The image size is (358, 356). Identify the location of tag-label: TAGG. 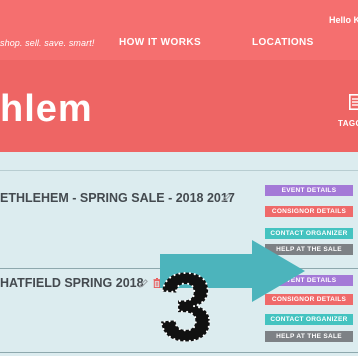
(348, 123).